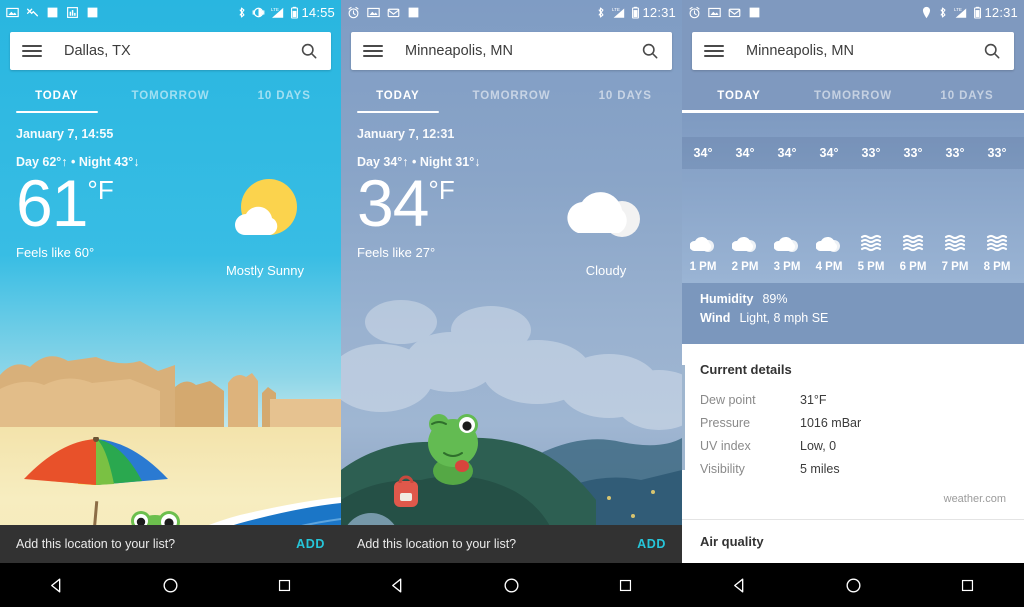  Describe the element at coordinates (703, 267) in the screenshot. I see `hourly-time: 1 PM` at that location.